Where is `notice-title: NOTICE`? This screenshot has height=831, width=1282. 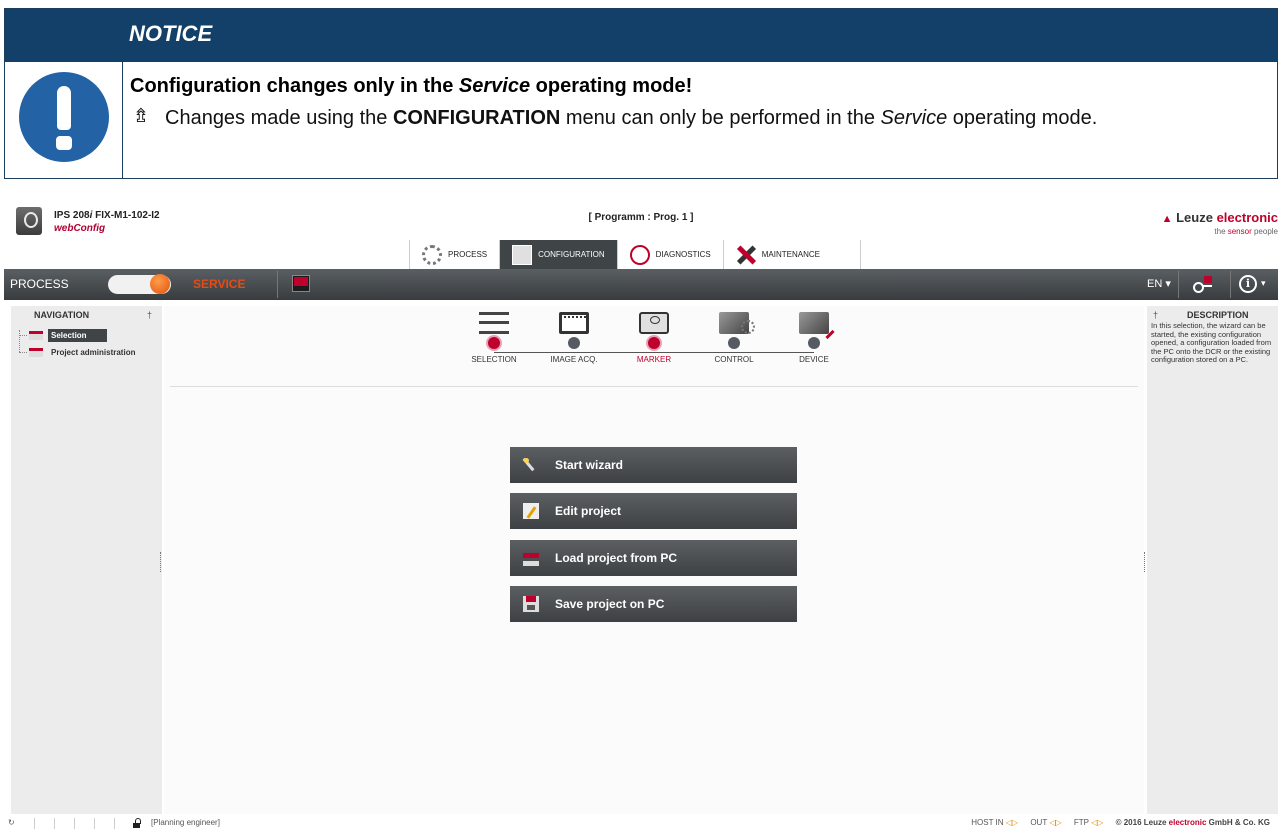
notice-title: NOTICE is located at coordinates (171, 33).